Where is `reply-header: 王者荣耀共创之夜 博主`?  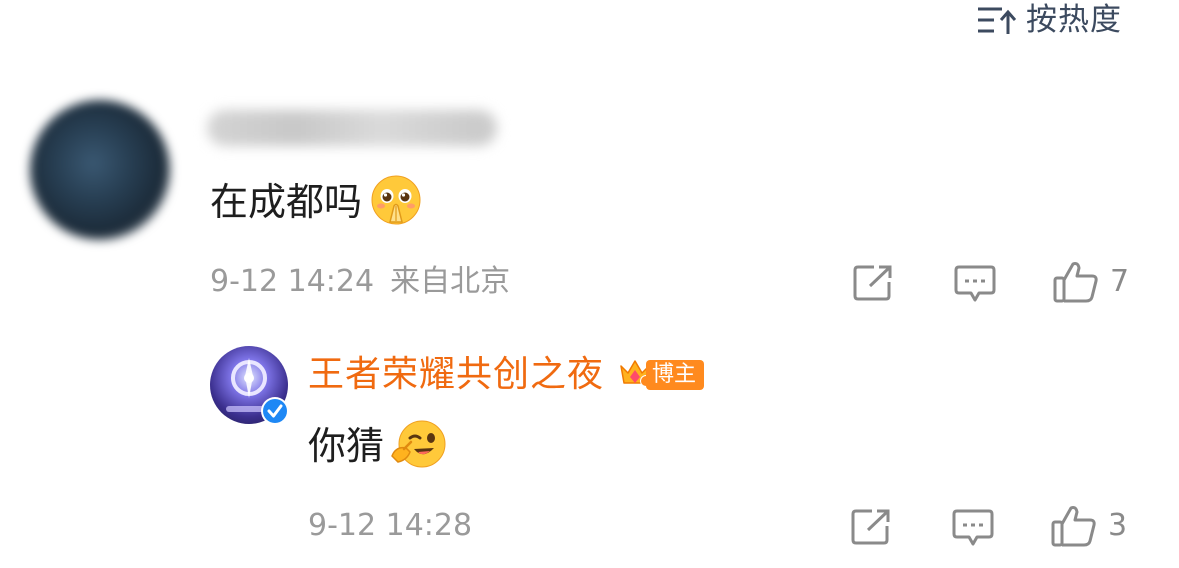 reply-header: 王者荣耀共创之夜 博主 is located at coordinates (506, 375).